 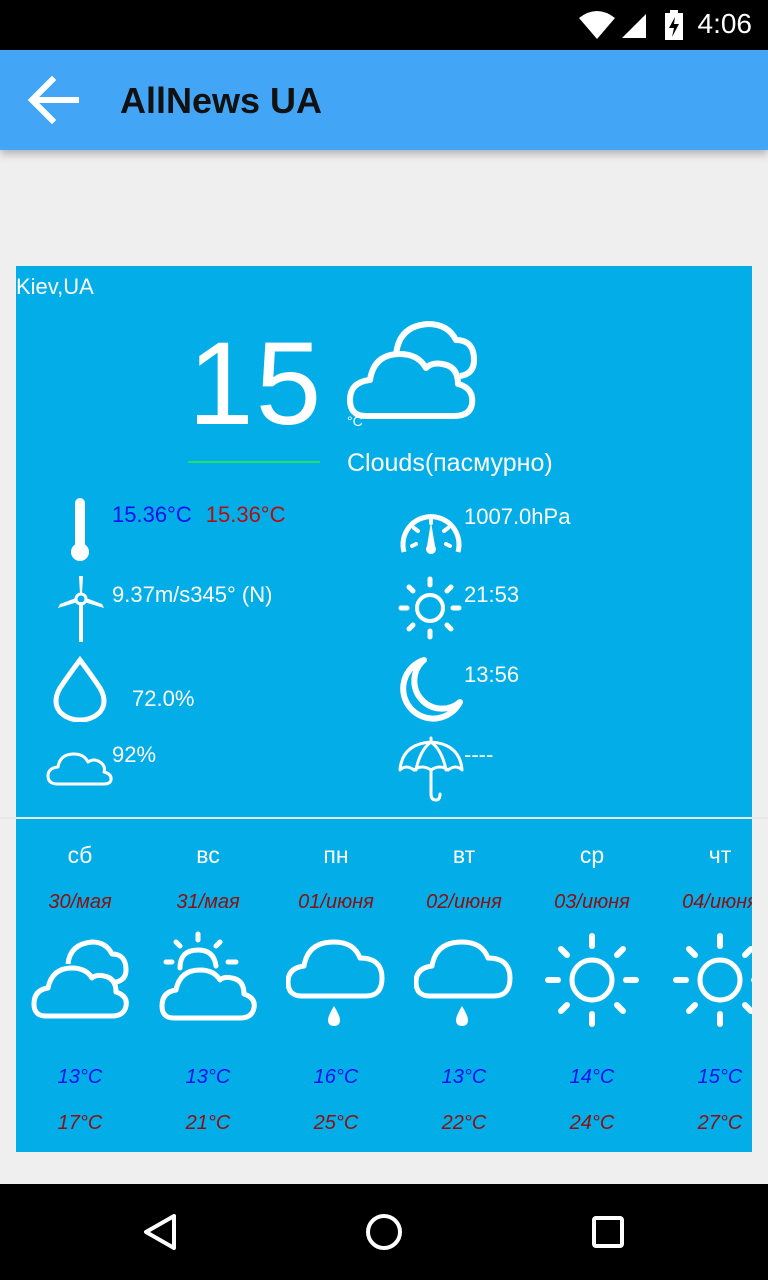 What do you see at coordinates (430, 608) in the screenshot?
I see `sunrise-icon` at bounding box center [430, 608].